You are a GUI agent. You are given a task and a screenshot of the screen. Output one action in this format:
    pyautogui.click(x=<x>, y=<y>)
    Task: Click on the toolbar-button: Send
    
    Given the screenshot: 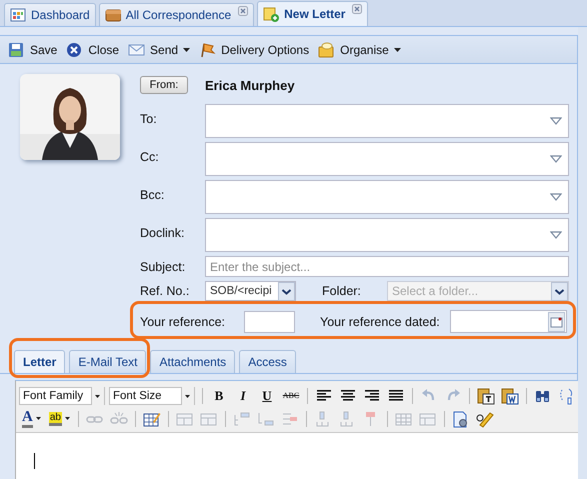 What is the action you would take?
    pyautogui.click(x=159, y=50)
    